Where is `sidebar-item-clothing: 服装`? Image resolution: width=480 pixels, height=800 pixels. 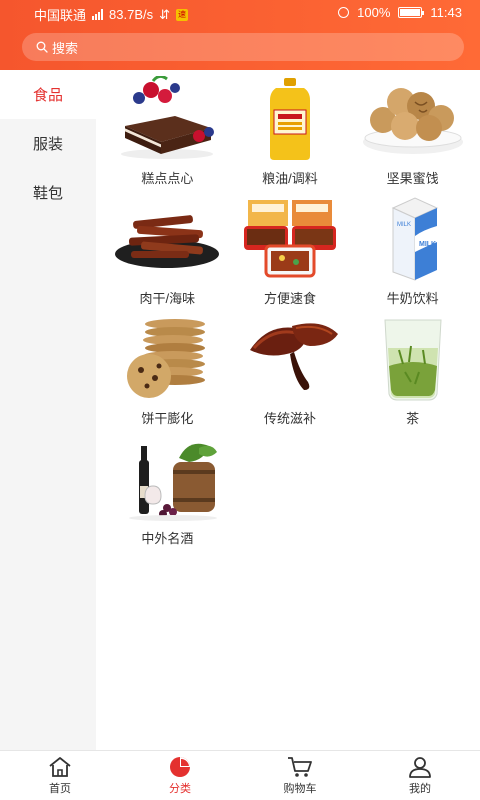 sidebar-item-clothing: 服装 is located at coordinates (48, 143).